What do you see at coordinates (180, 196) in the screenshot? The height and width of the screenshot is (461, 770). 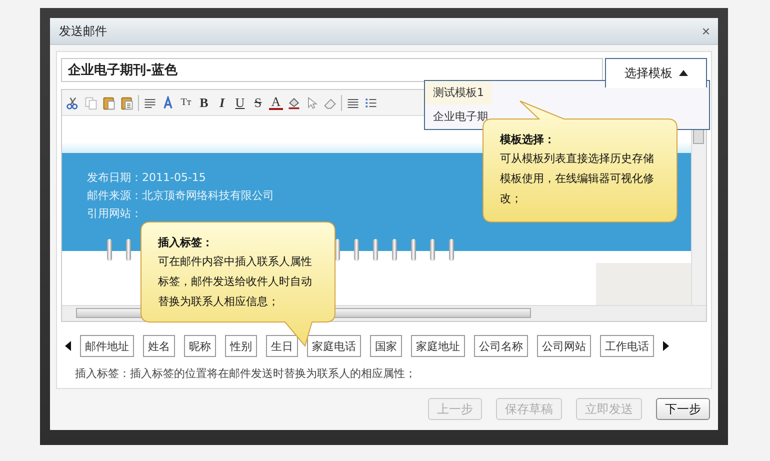 I see `newsletter-text: 邮件来源：北京顶奇网络科技有限公司` at bounding box center [180, 196].